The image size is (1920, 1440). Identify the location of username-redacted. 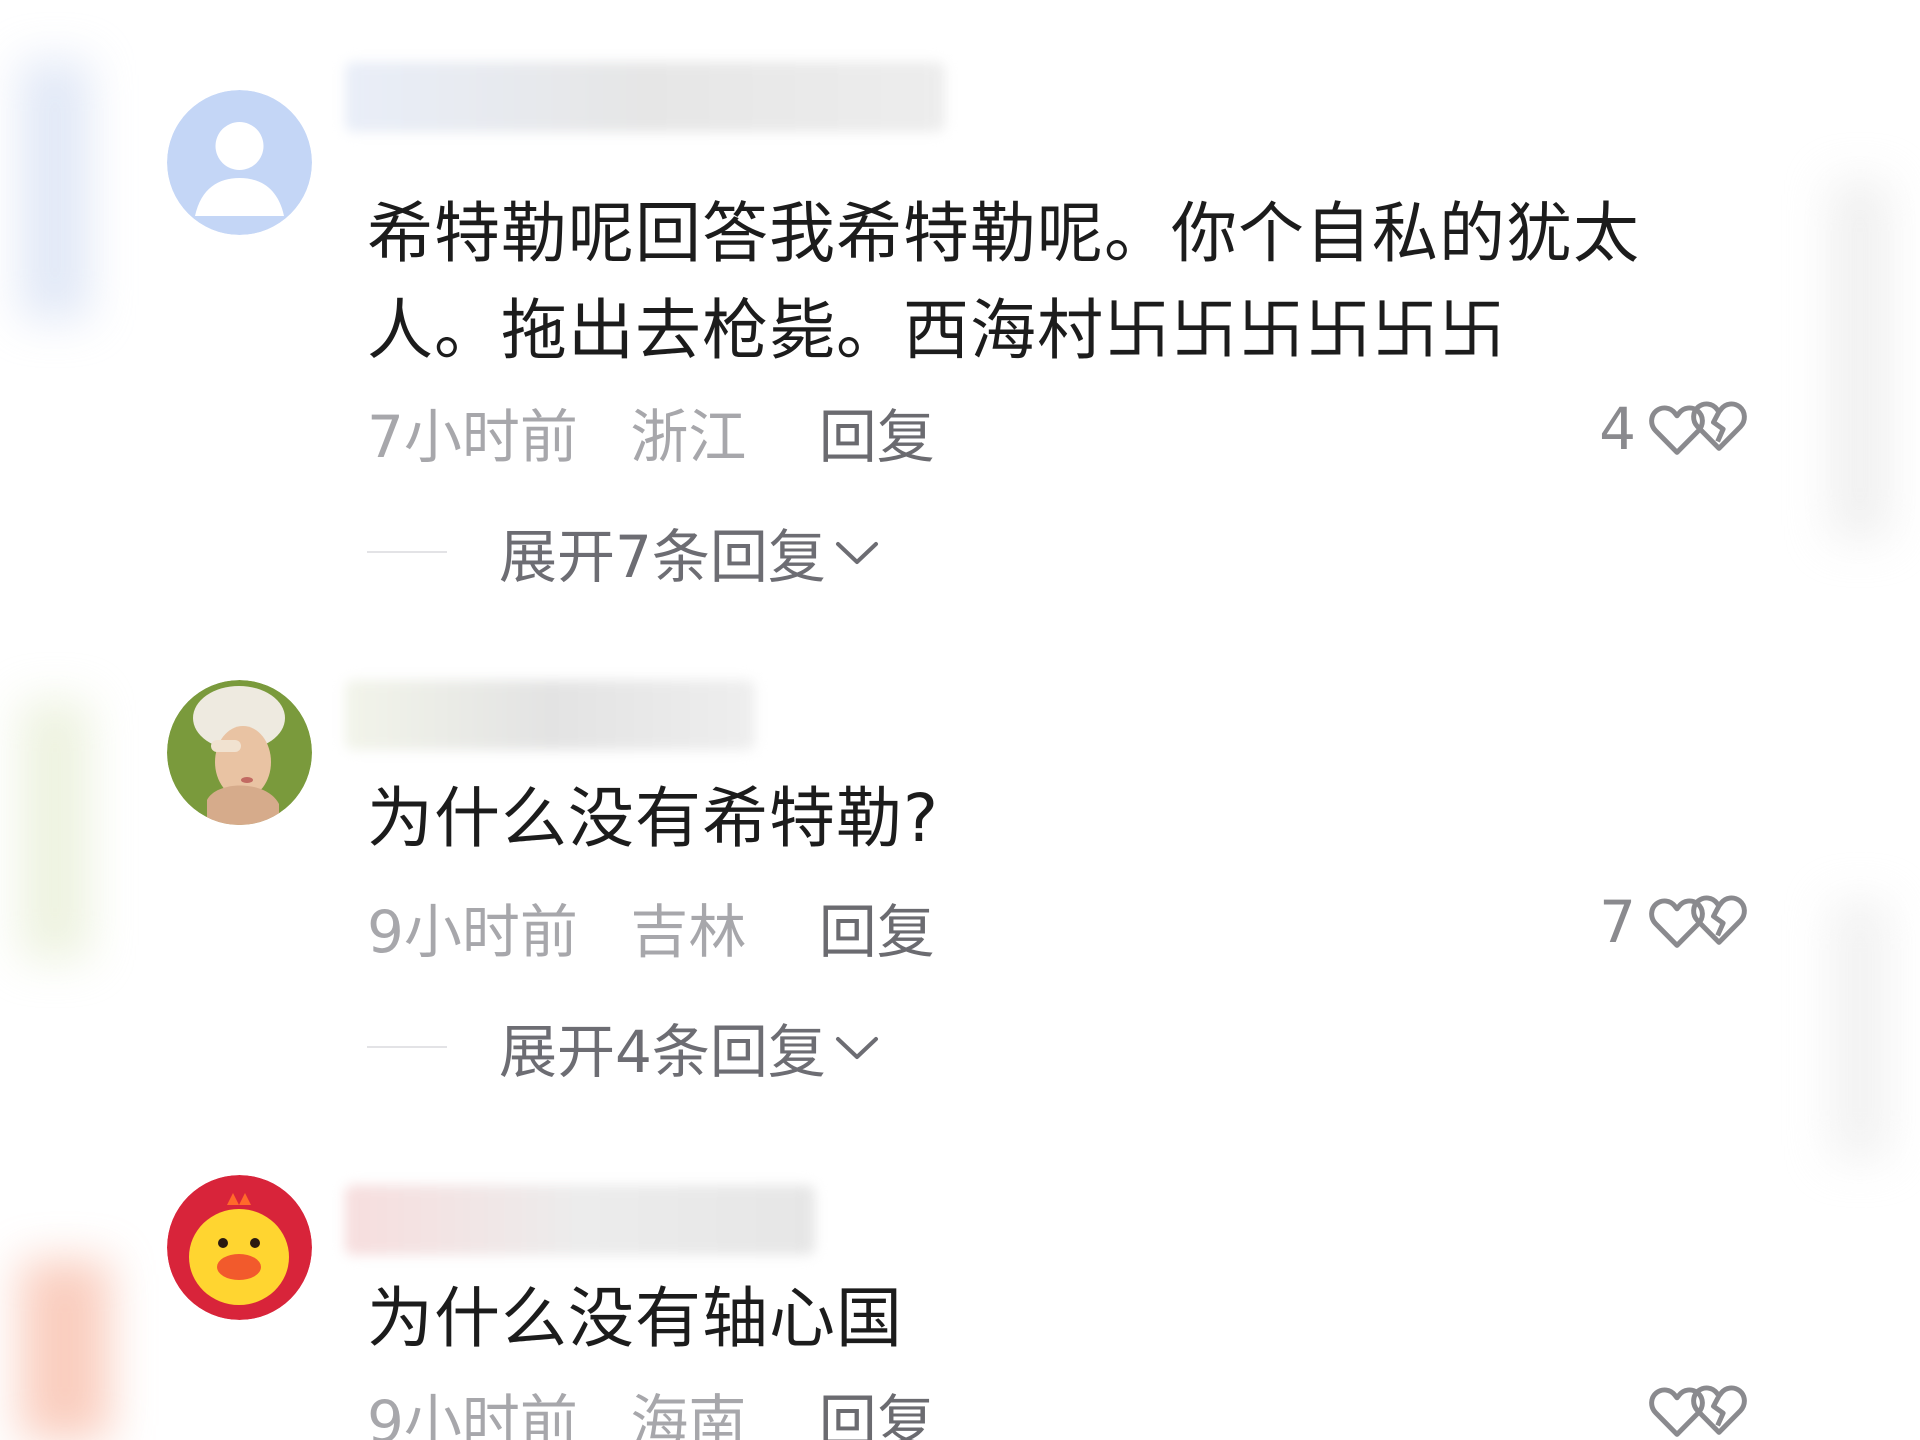
(580, 1220).